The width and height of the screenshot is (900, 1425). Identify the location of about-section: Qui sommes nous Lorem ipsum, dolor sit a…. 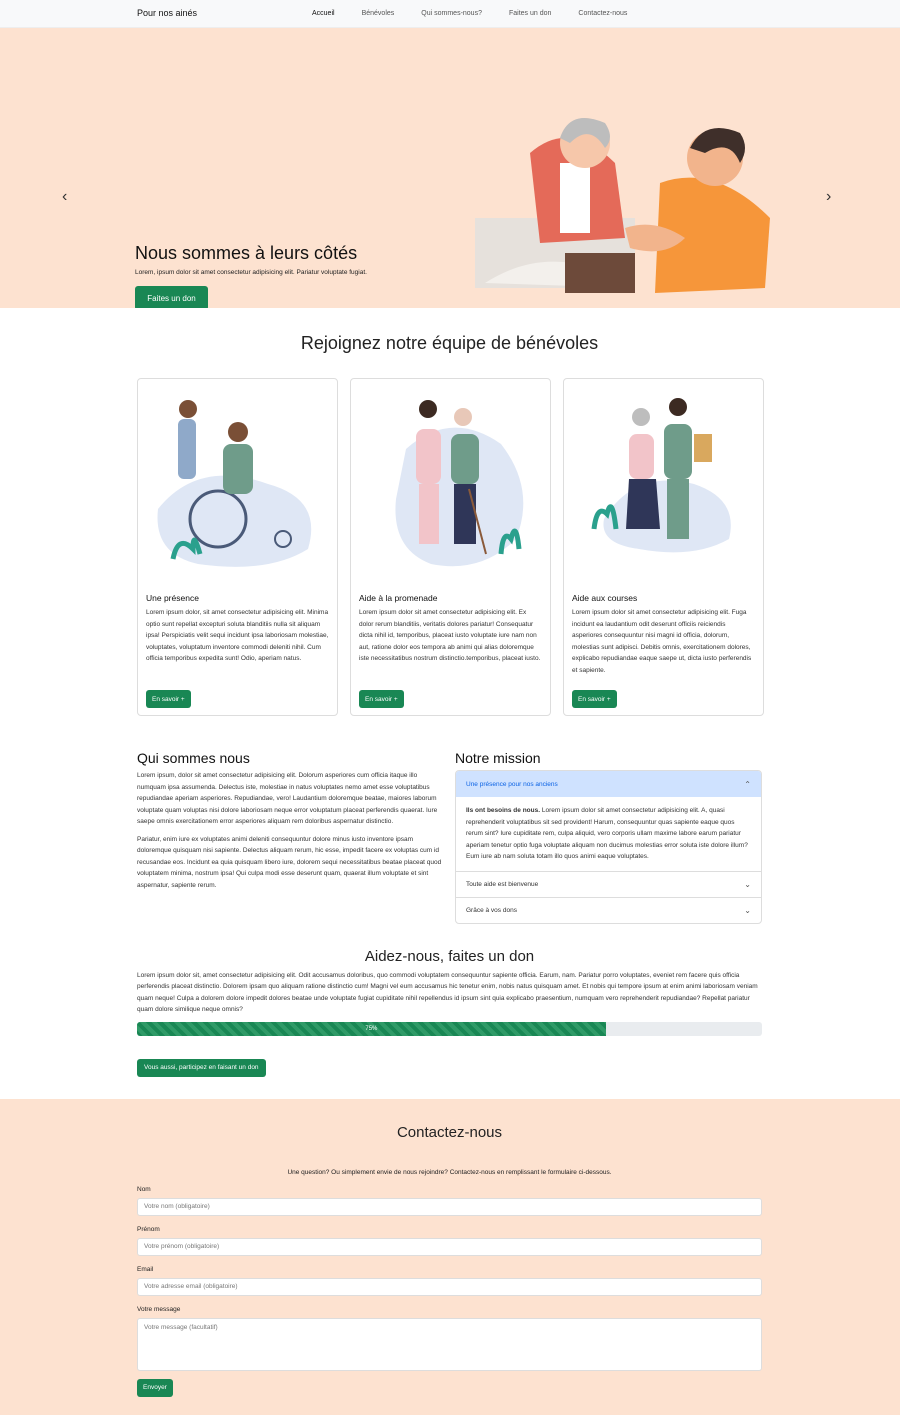
(449, 837).